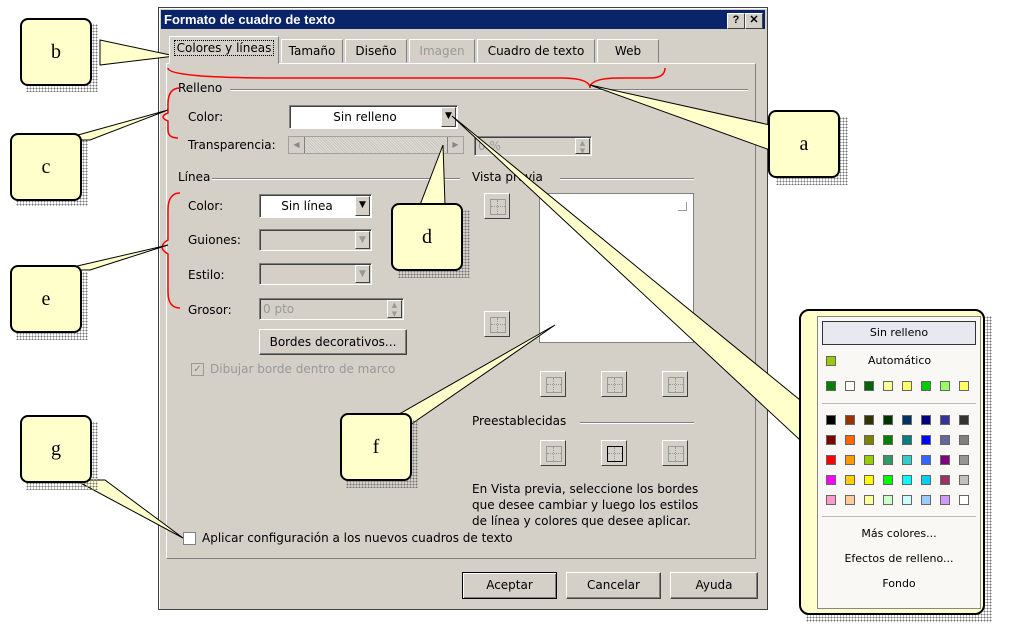 Image resolution: width=1015 pixels, height=631 pixels. I want to click on bracket-e-line, so click(171, 250).